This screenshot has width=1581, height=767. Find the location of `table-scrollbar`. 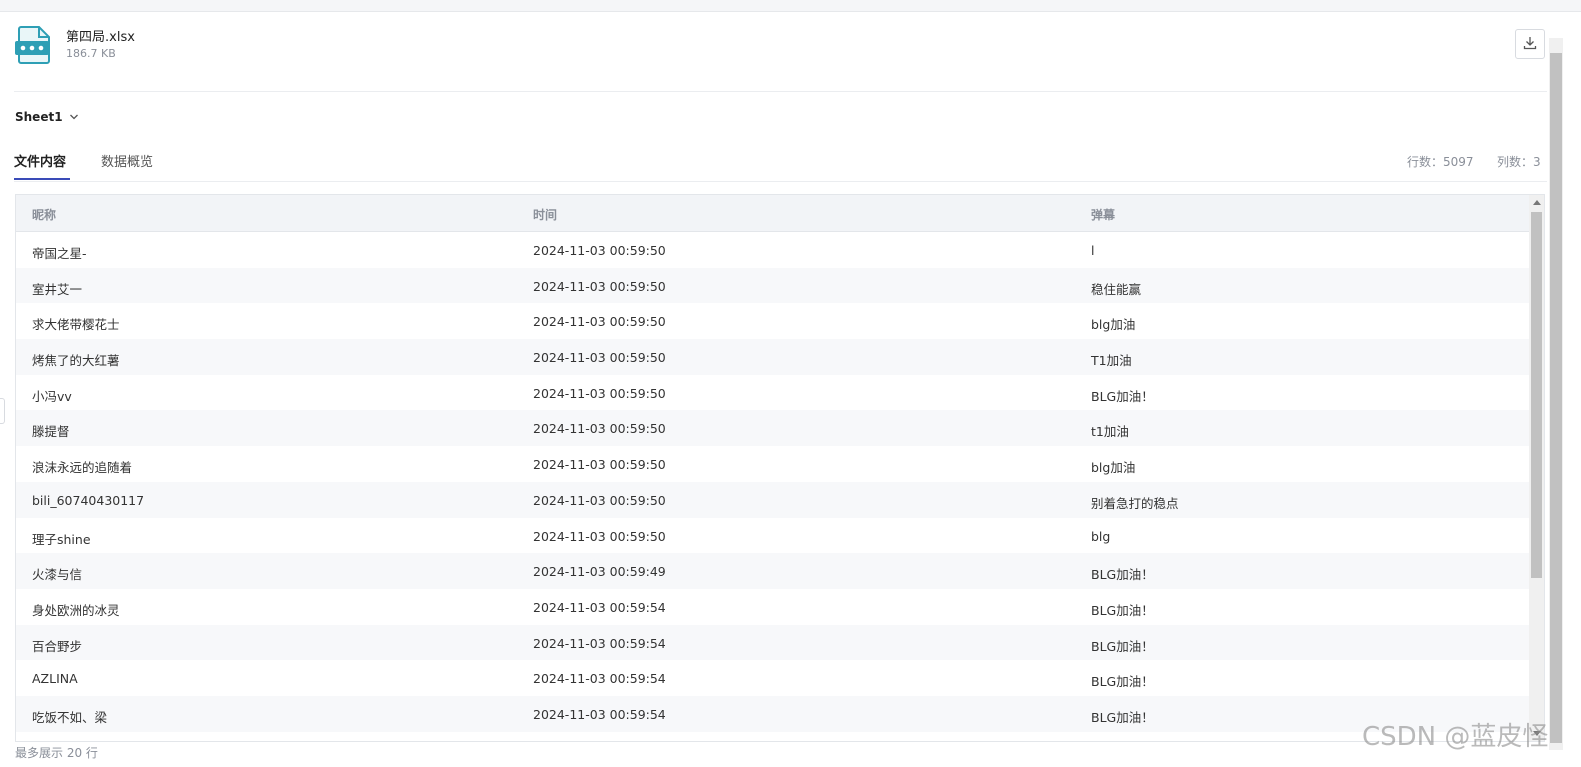

table-scrollbar is located at coordinates (1536, 468).